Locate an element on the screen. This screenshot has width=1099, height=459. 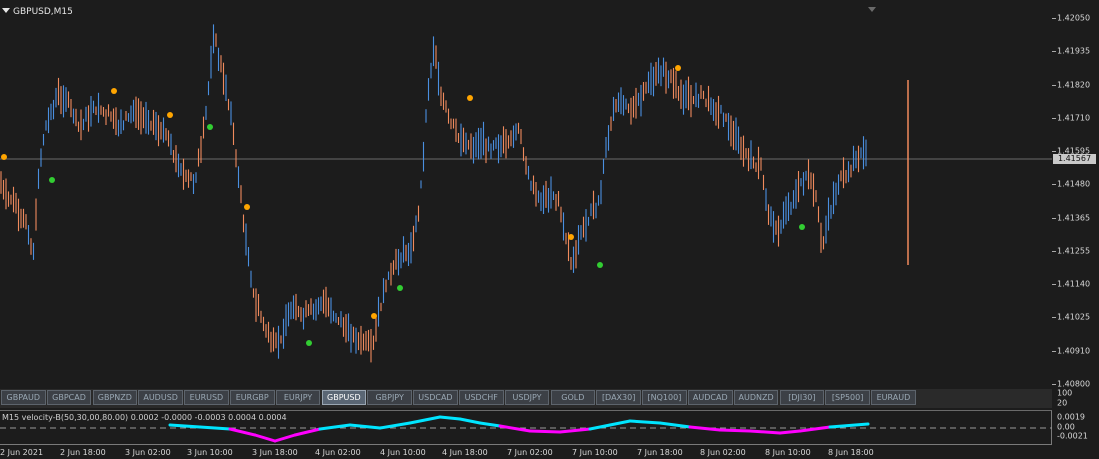
indicator-axis-label: -0.0021 is located at coordinates (1072, 436).